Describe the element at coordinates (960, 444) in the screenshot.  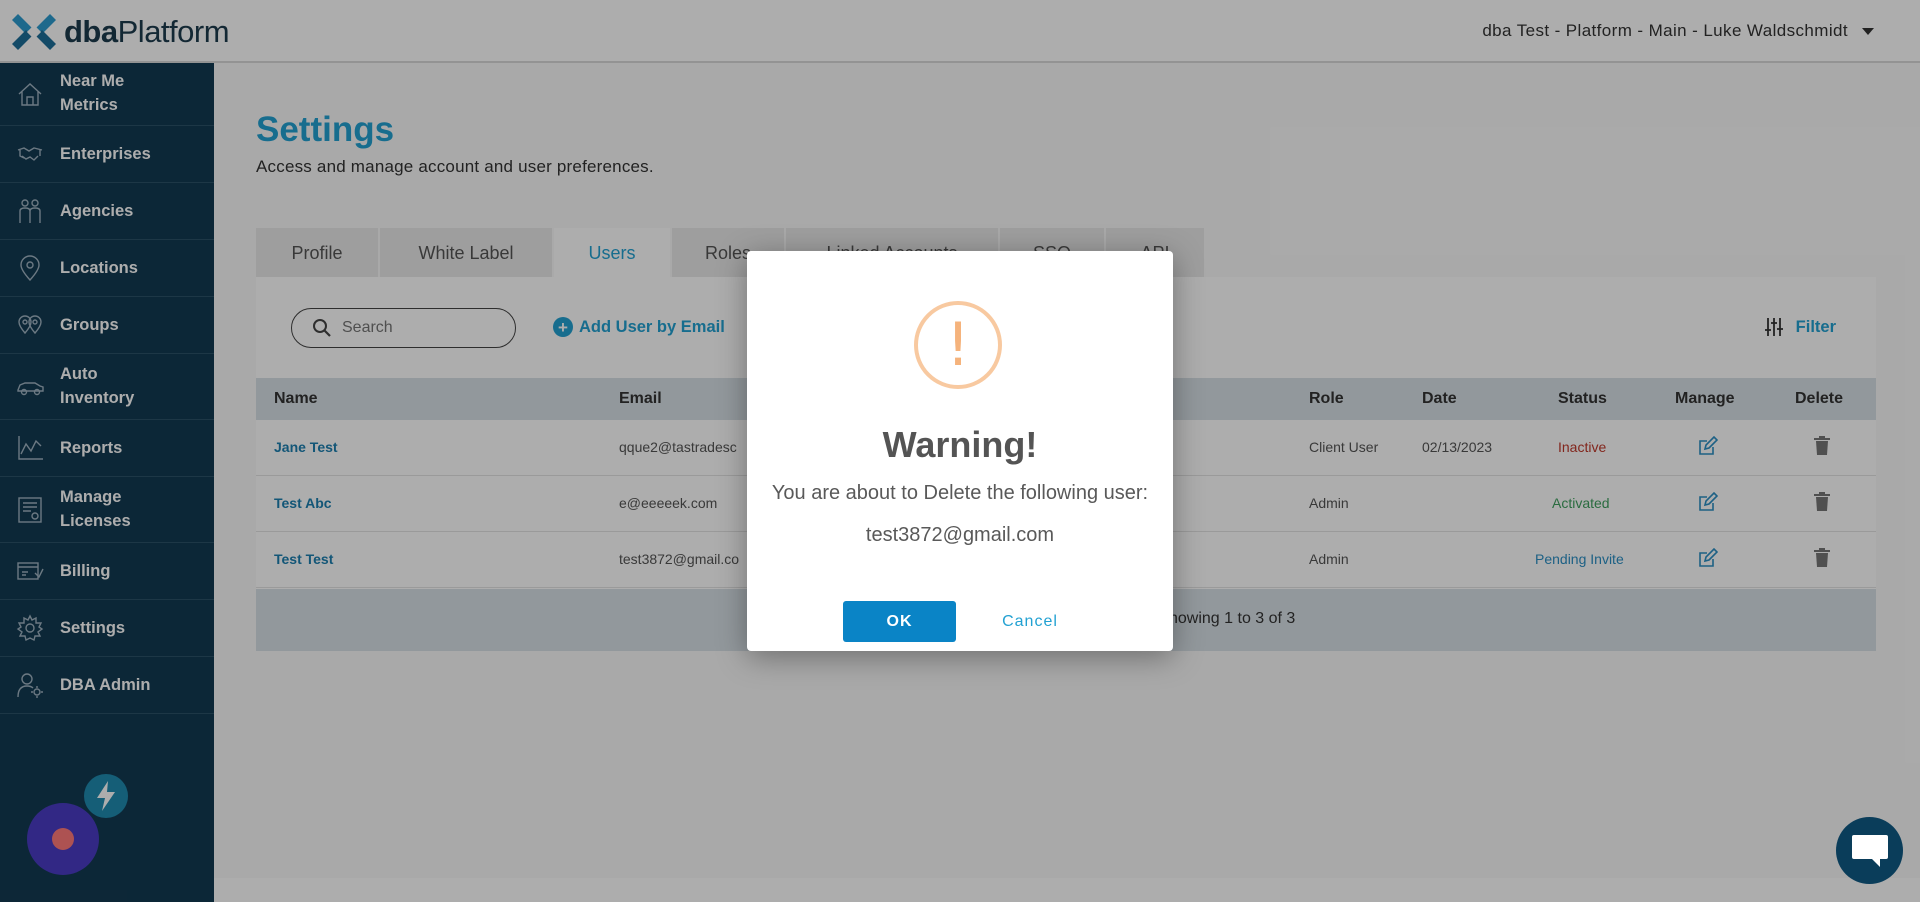
I see `dialog-title: Warning!` at that location.